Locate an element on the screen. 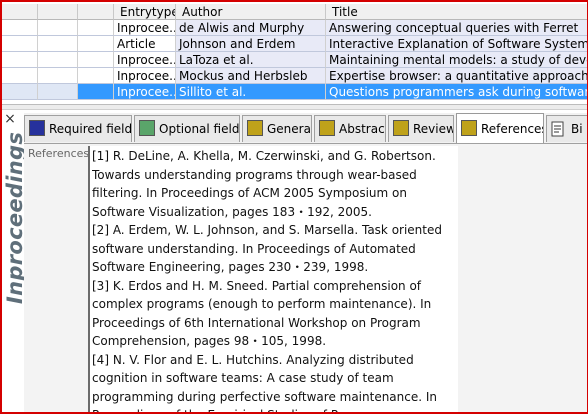  reference-line: Comprehension, pages 98・105, 1998. is located at coordinates (209, 341).